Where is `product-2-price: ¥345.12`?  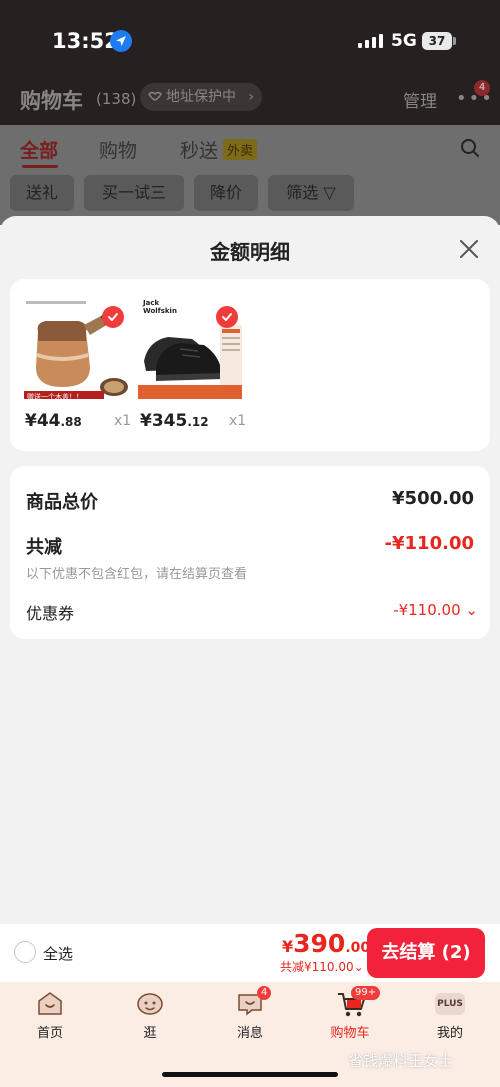 product-2-price: ¥345.12 is located at coordinates (174, 421).